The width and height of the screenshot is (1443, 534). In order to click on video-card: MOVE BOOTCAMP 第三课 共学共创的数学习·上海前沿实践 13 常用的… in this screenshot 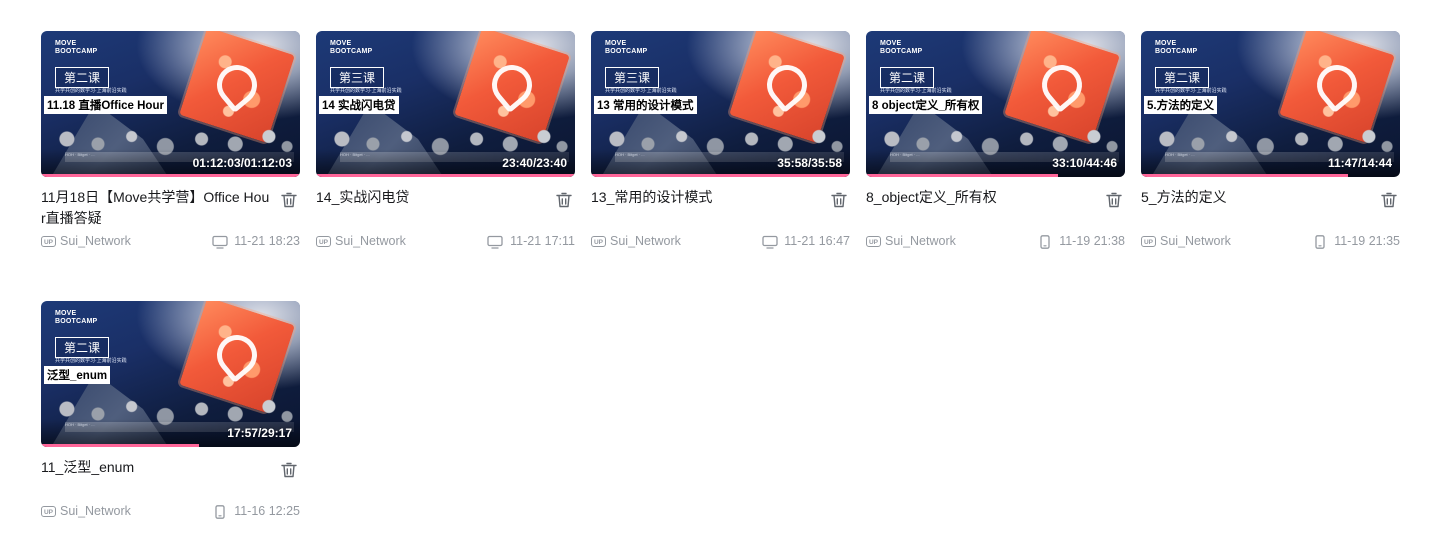, I will do `click(720, 140)`.